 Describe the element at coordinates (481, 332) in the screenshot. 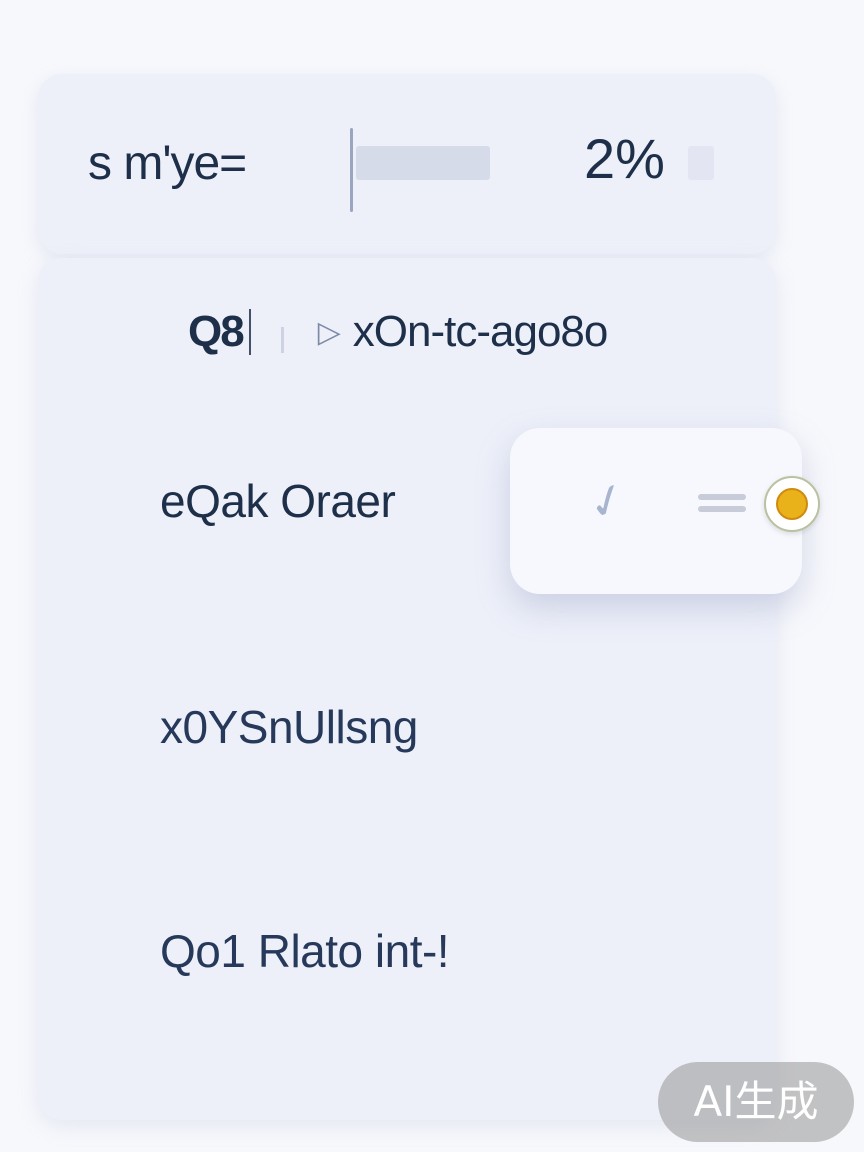

I see `search-text: xOn-tc-ago8o` at that location.